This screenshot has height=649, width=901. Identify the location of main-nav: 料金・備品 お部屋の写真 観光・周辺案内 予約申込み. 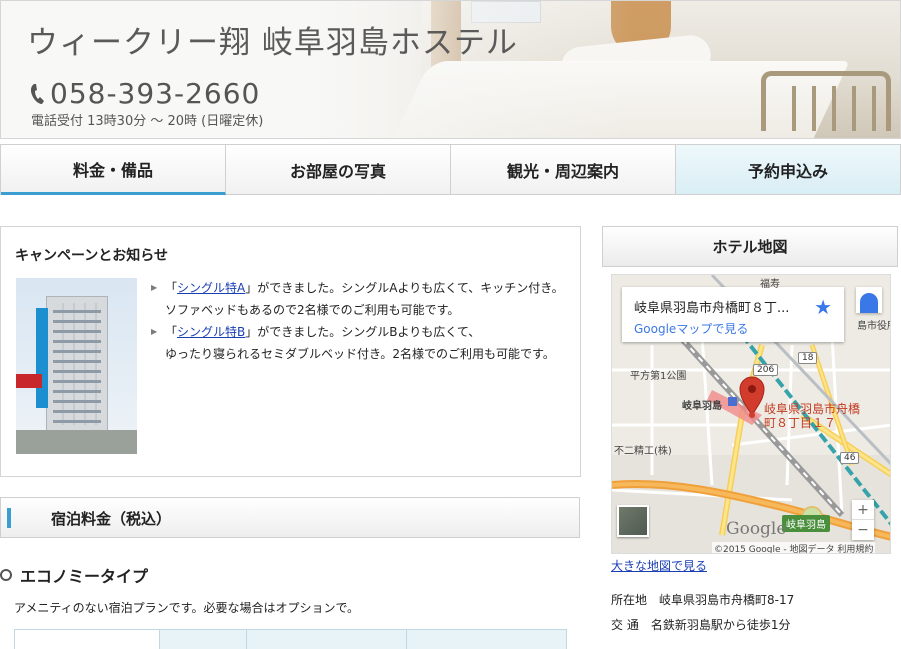
(450, 169).